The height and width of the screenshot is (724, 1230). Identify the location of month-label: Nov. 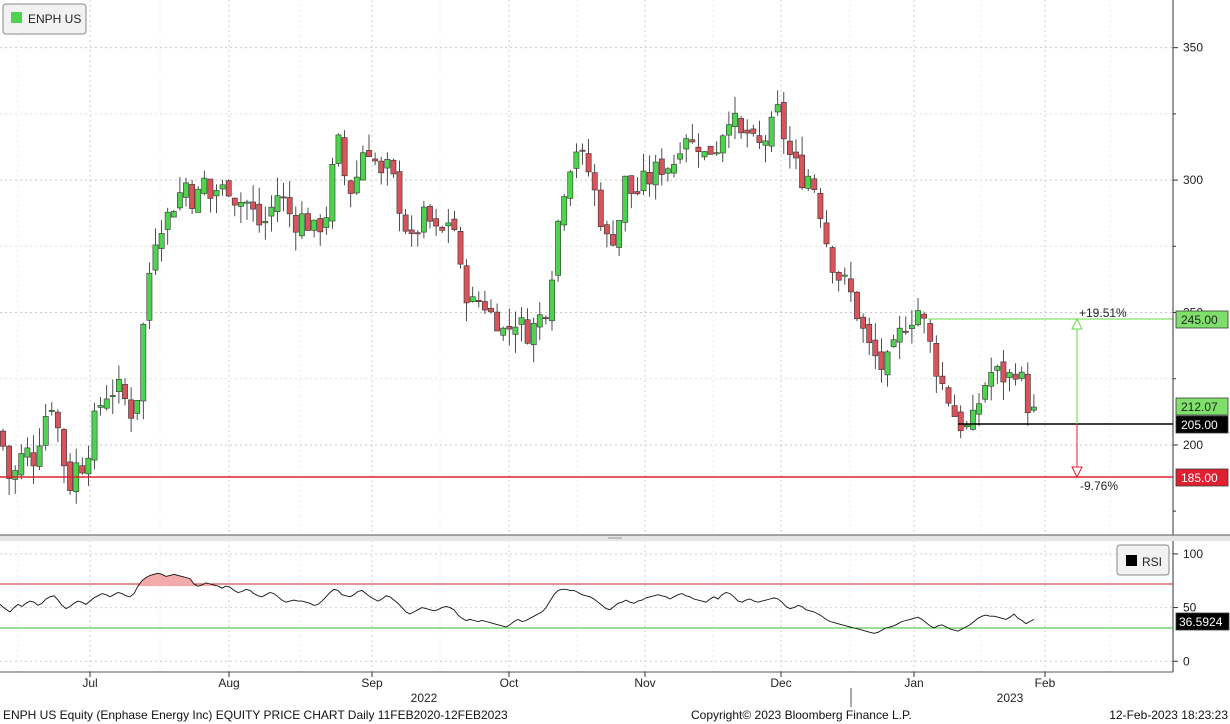
(644, 683).